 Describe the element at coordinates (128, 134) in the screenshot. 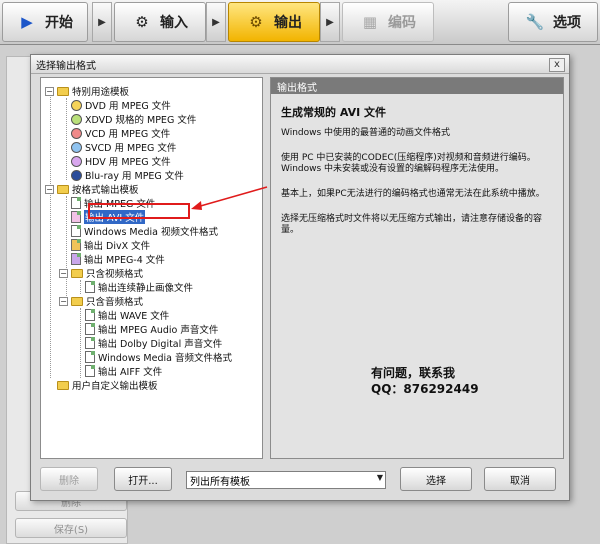

I see `tree-label: VCD 用 MPEG 文件` at that location.